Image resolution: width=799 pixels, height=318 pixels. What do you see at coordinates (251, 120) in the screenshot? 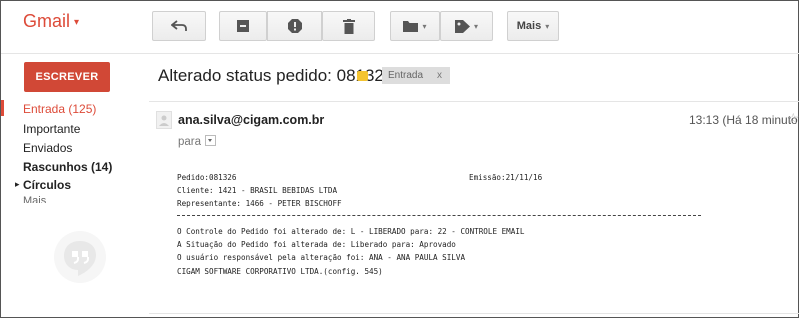
I see `sender-email: ana.silva@cigam.com.br` at bounding box center [251, 120].